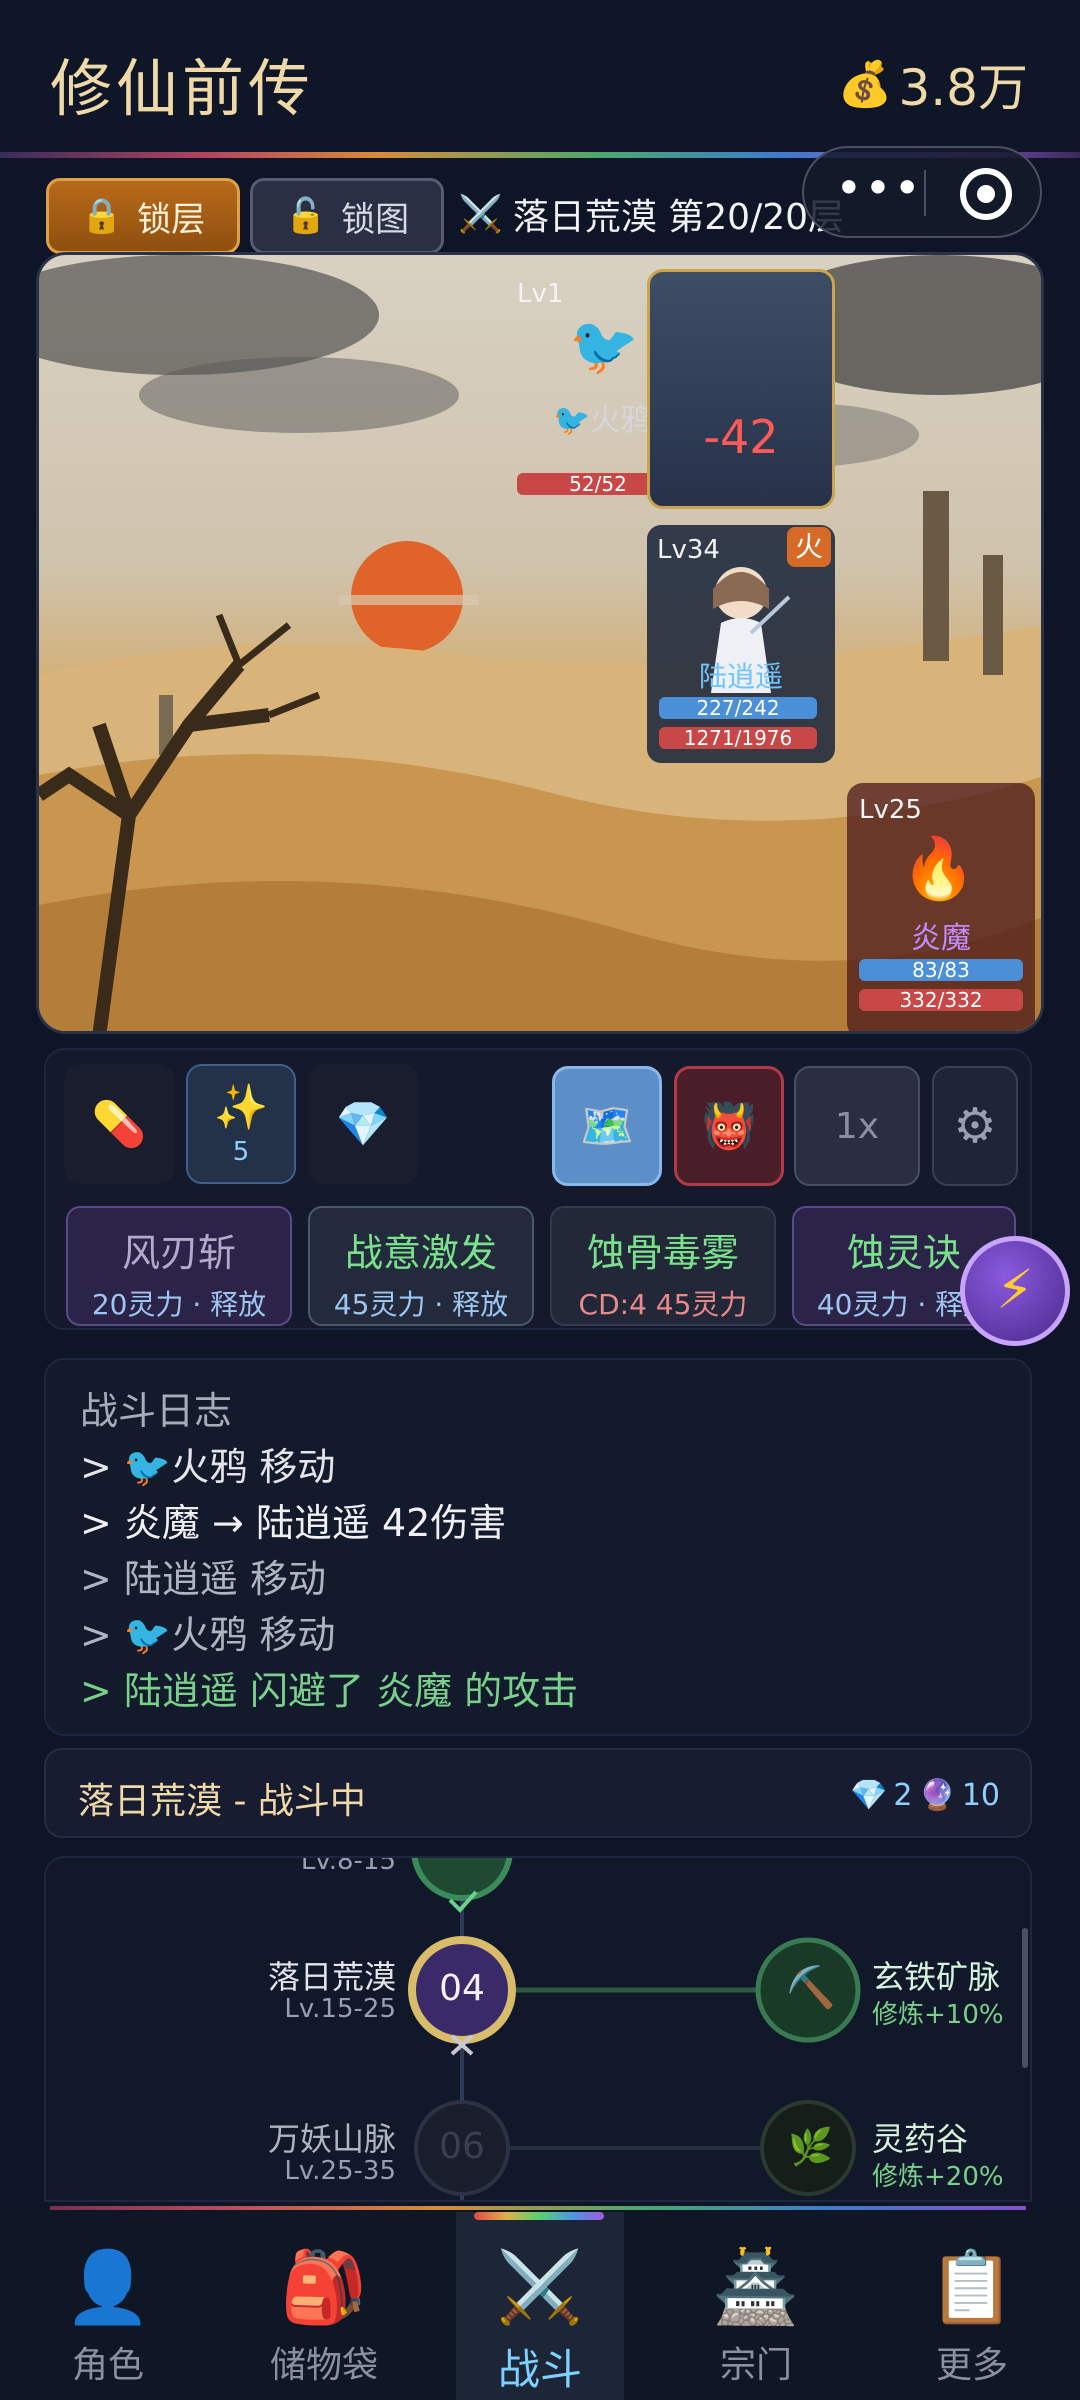 The height and width of the screenshot is (2400, 1080). I want to click on region-level: Lv.25-35, so click(340, 2171).